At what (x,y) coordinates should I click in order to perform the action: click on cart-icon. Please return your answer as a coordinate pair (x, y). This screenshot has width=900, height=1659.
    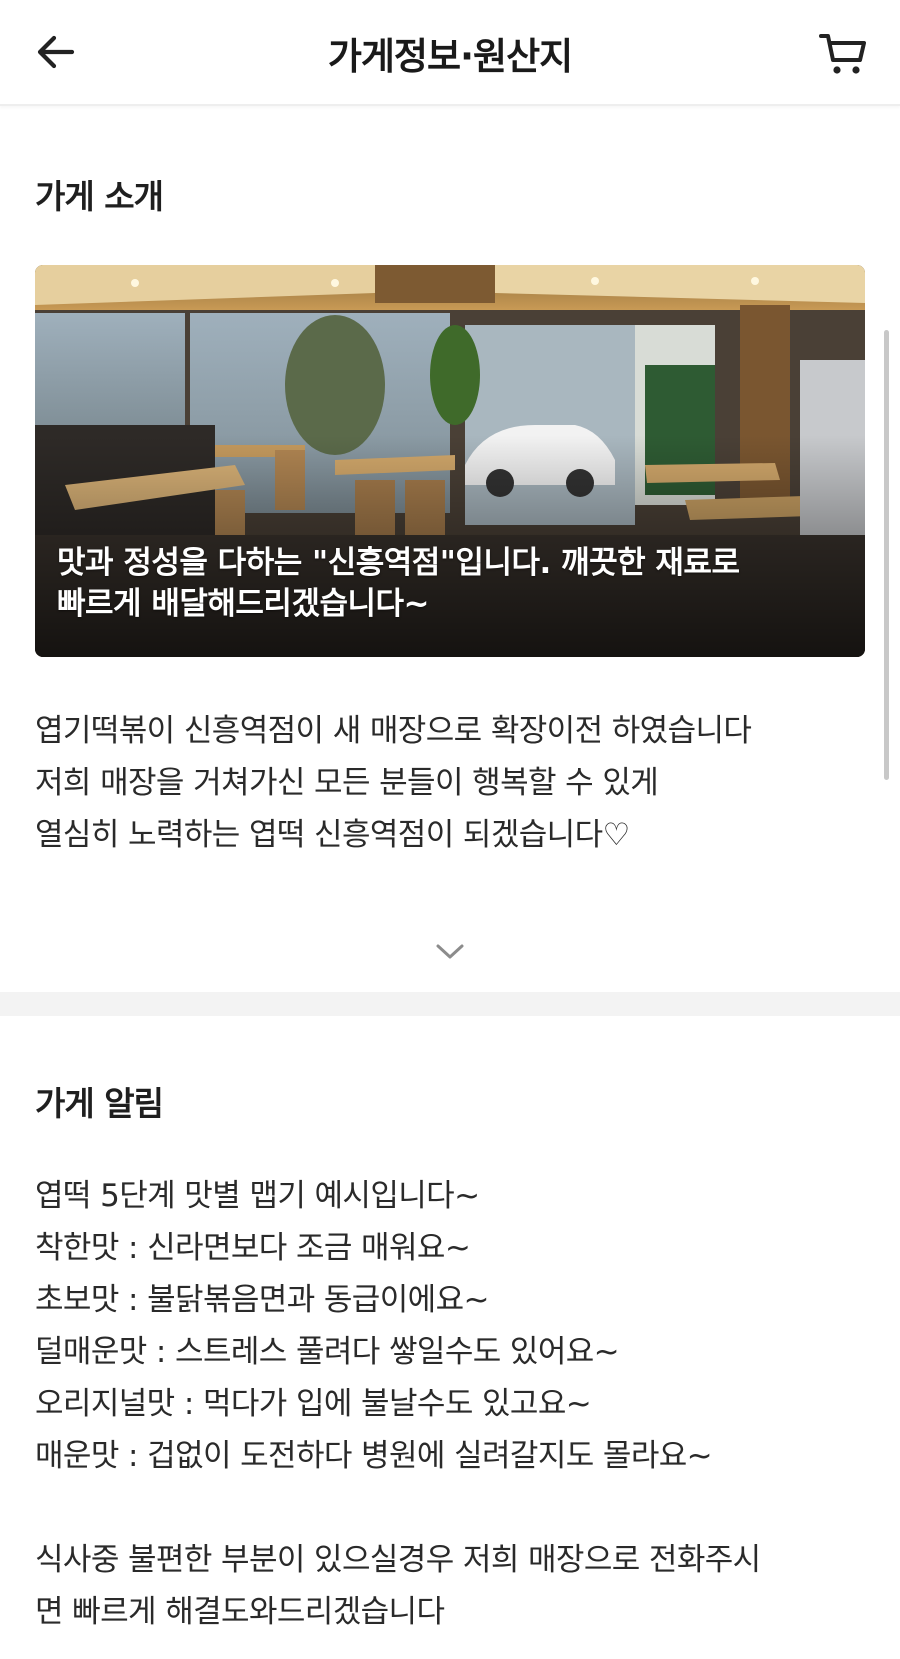
    Looking at the image, I should click on (842, 54).